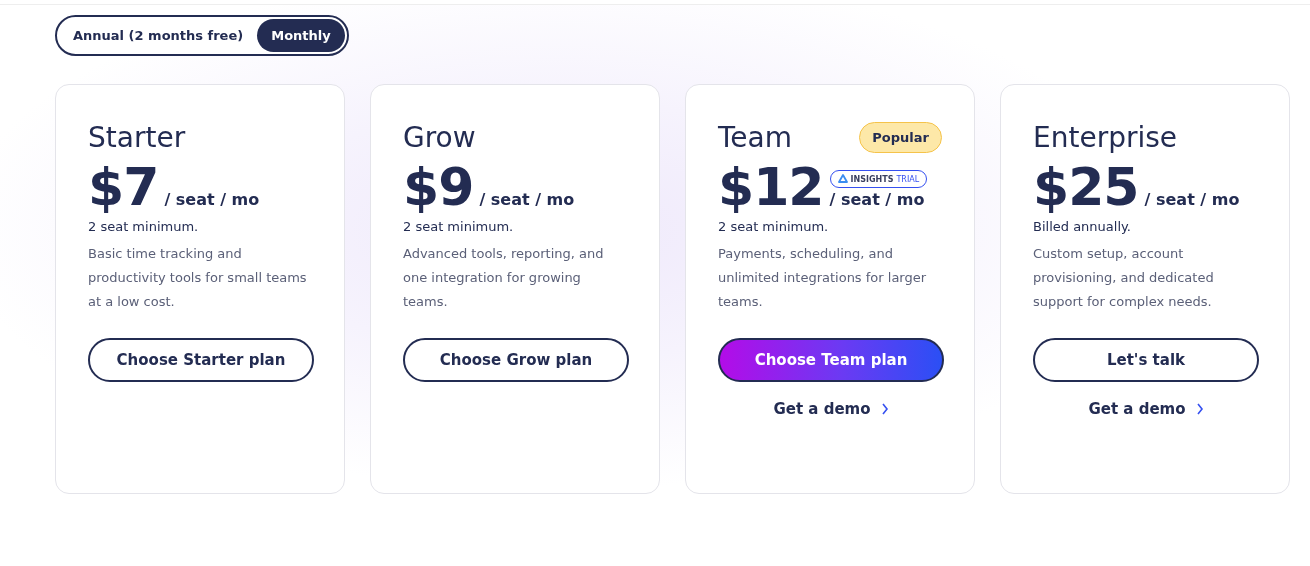  What do you see at coordinates (1146, 360) in the screenshot?
I see `choose-plan-button: Let's talk` at bounding box center [1146, 360].